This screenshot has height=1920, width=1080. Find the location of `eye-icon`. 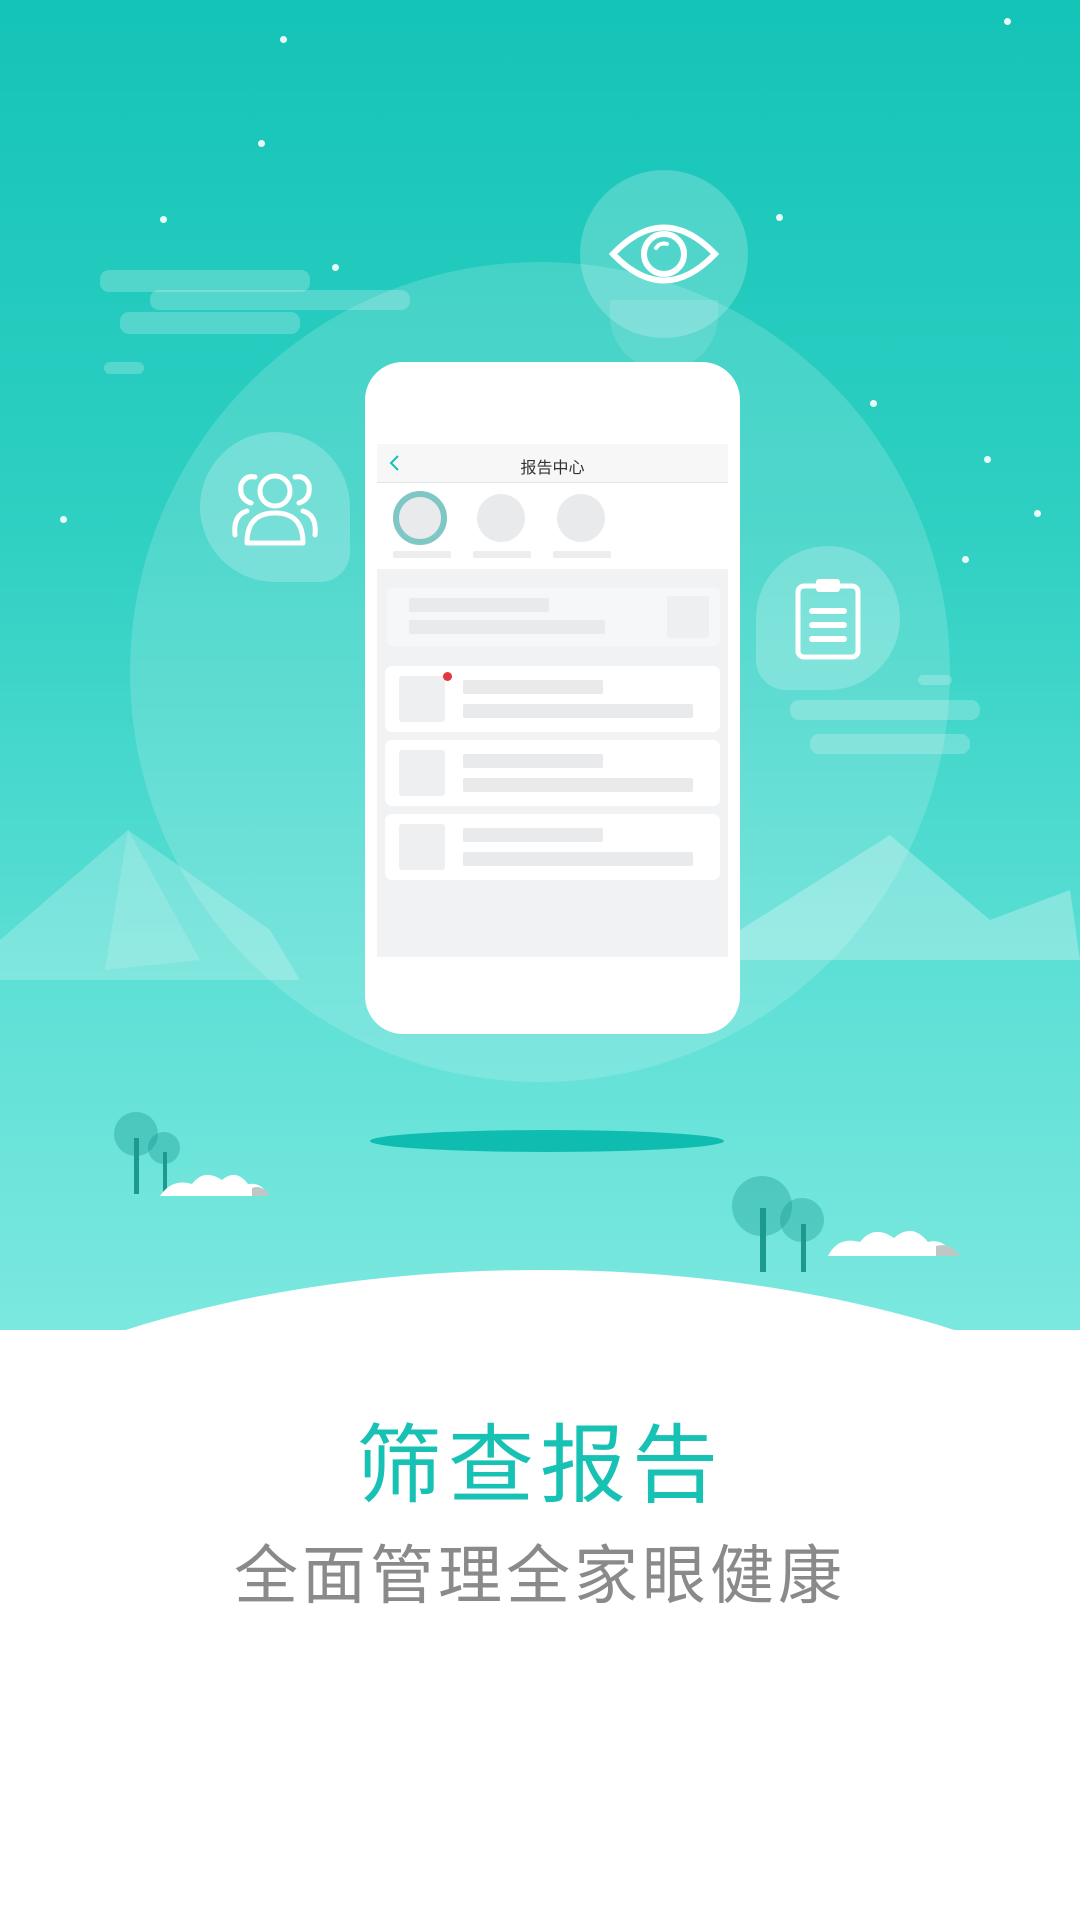

eye-icon is located at coordinates (664, 254).